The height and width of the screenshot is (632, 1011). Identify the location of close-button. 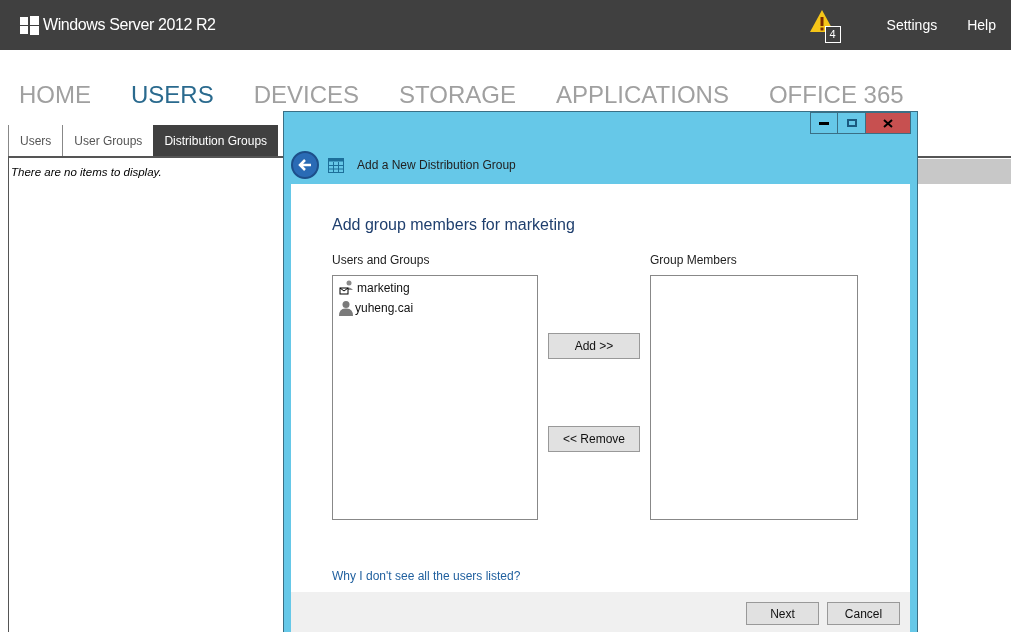
(888, 123).